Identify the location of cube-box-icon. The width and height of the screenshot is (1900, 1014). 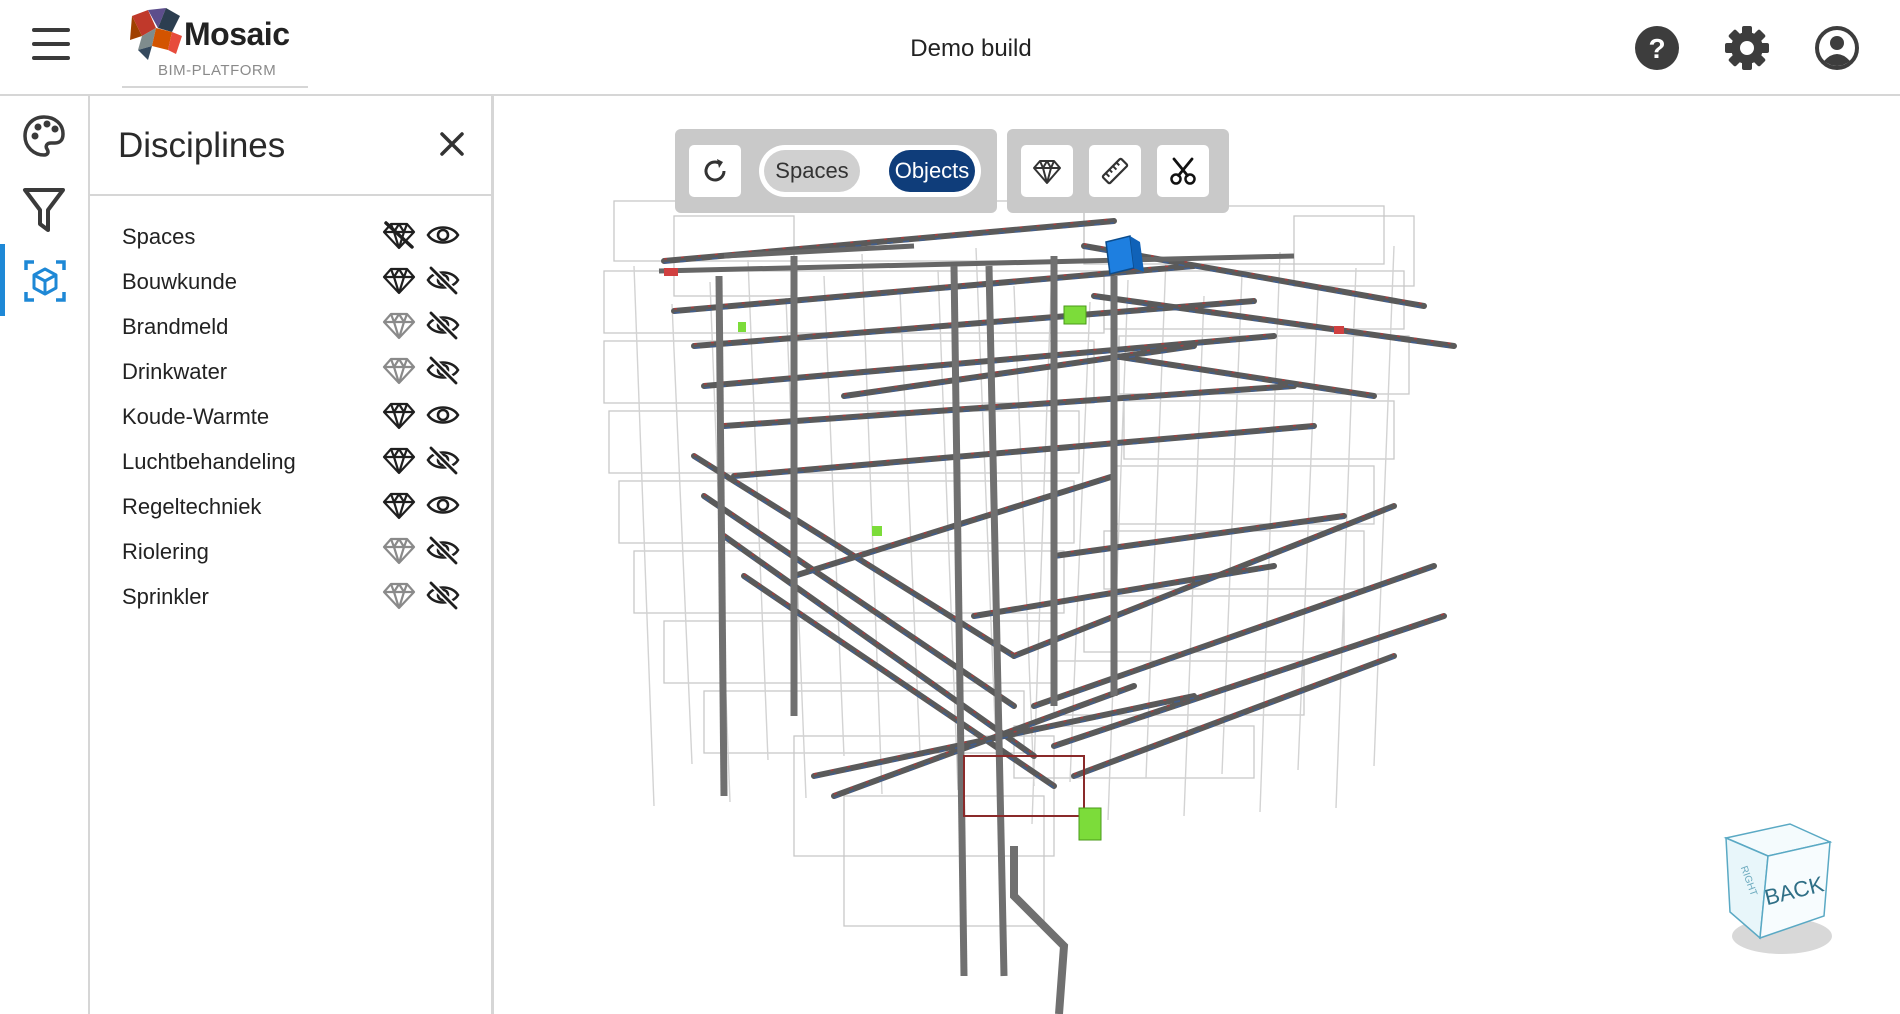
(45, 281).